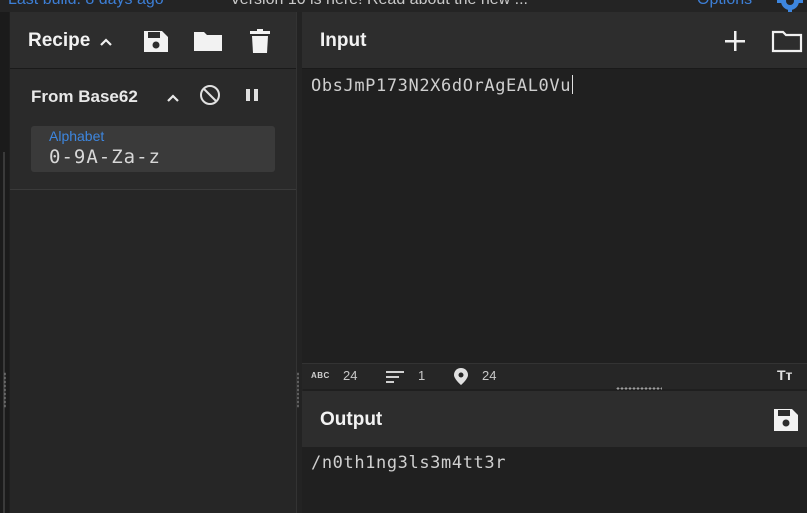  I want to click on recipe-operation: From Base62 Alphabet 0-9A-Za-z, so click(153, 129).